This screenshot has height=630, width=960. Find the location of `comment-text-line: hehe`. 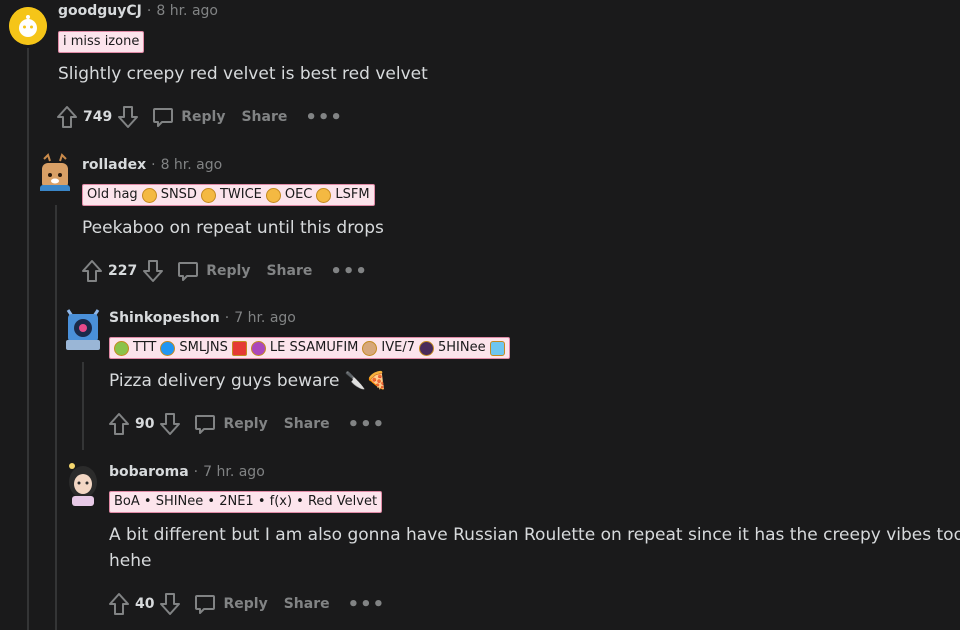

comment-text-line: hehe is located at coordinates (130, 561).